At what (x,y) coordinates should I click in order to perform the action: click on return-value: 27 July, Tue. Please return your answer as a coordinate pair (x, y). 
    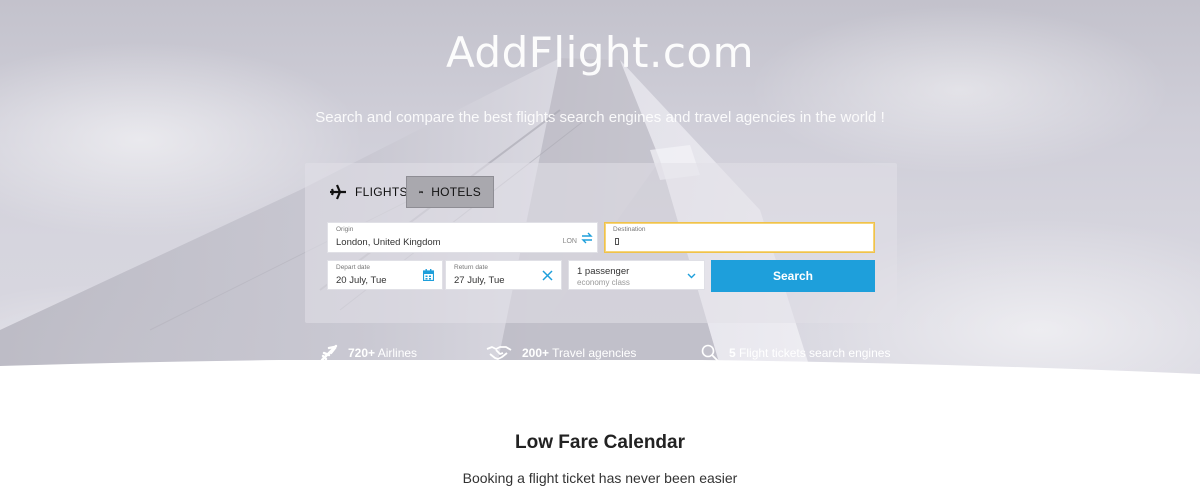
    Looking at the image, I should click on (479, 280).